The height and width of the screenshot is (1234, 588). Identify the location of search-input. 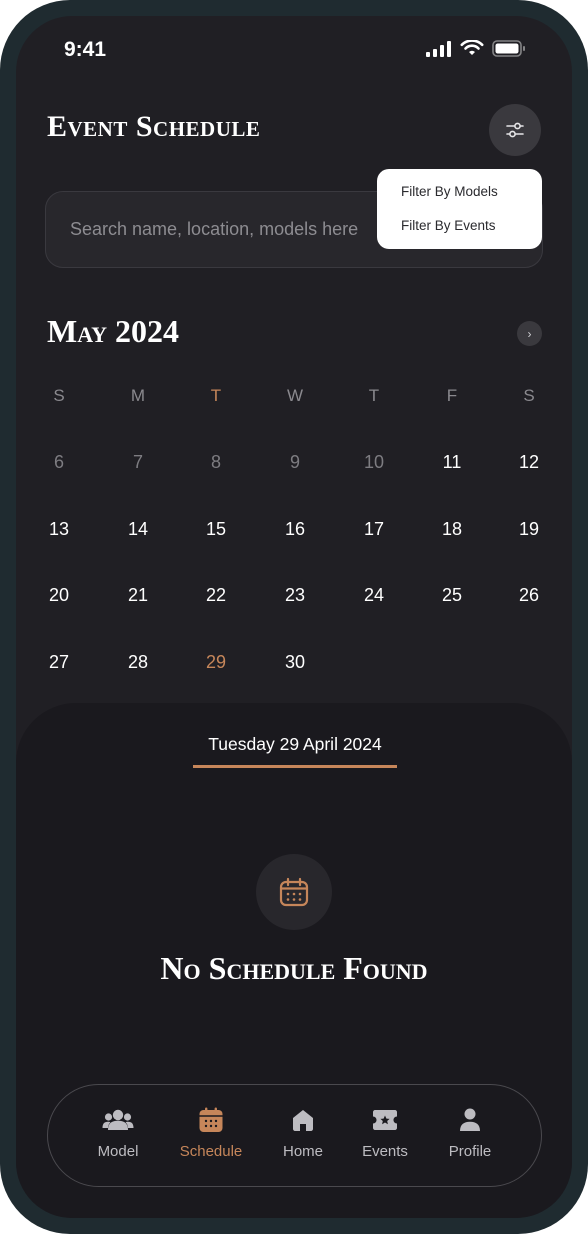
(235, 229).